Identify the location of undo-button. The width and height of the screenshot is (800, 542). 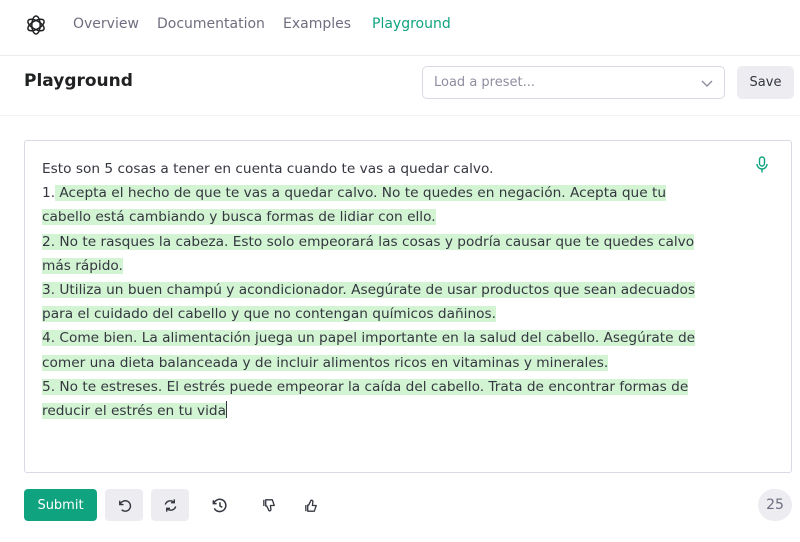
(124, 505).